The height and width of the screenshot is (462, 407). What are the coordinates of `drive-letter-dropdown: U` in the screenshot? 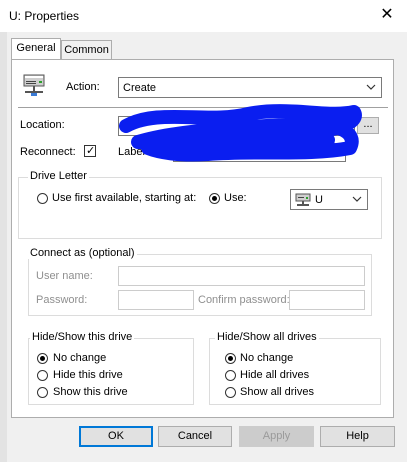 It's located at (329, 199).